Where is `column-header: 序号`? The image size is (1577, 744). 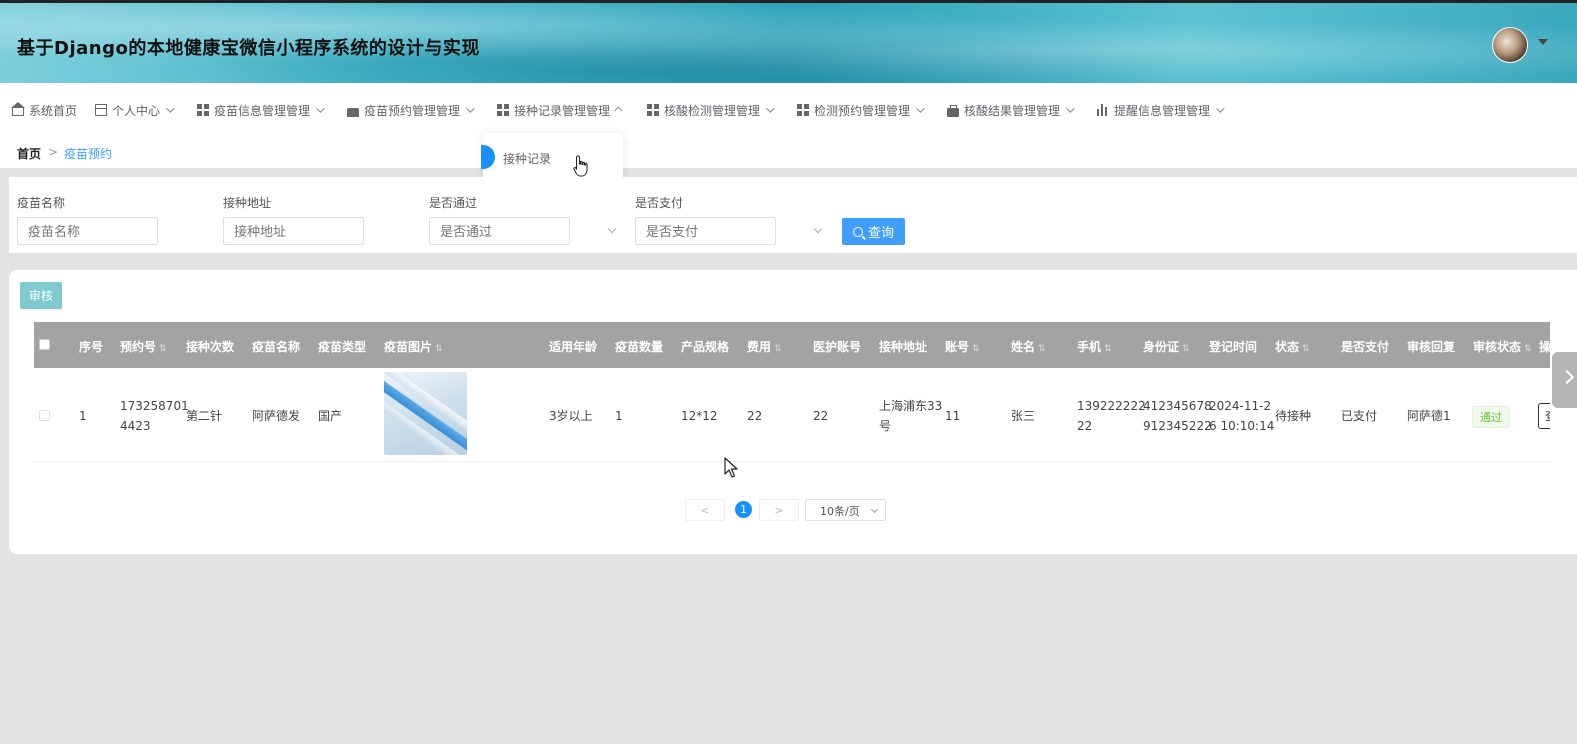
column-header: 序号 is located at coordinates (91, 346).